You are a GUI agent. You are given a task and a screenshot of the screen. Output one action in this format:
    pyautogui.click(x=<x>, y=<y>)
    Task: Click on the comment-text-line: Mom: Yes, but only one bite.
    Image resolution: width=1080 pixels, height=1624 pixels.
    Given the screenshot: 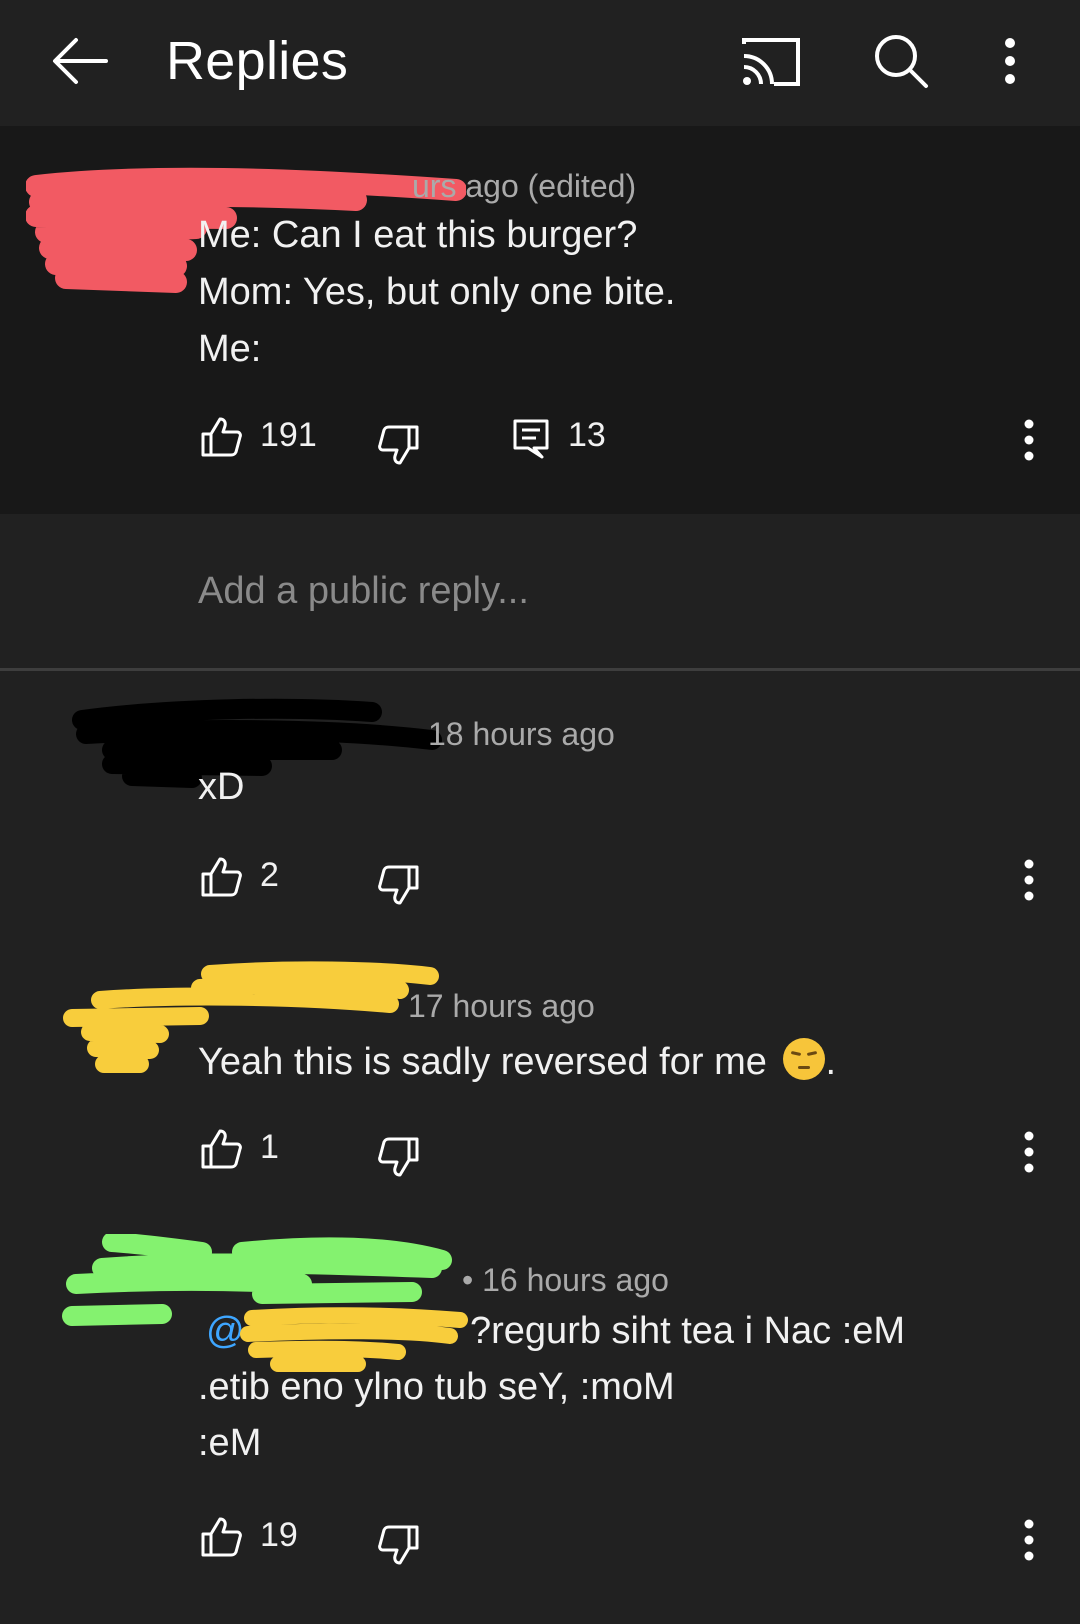 What is the action you would take?
    pyautogui.click(x=437, y=292)
    